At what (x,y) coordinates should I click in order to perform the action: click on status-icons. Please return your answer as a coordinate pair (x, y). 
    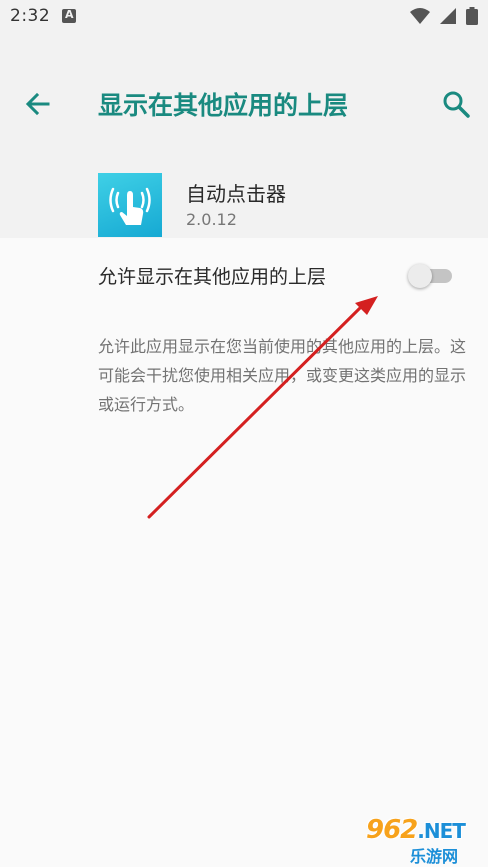
    Looking at the image, I should click on (442, 16).